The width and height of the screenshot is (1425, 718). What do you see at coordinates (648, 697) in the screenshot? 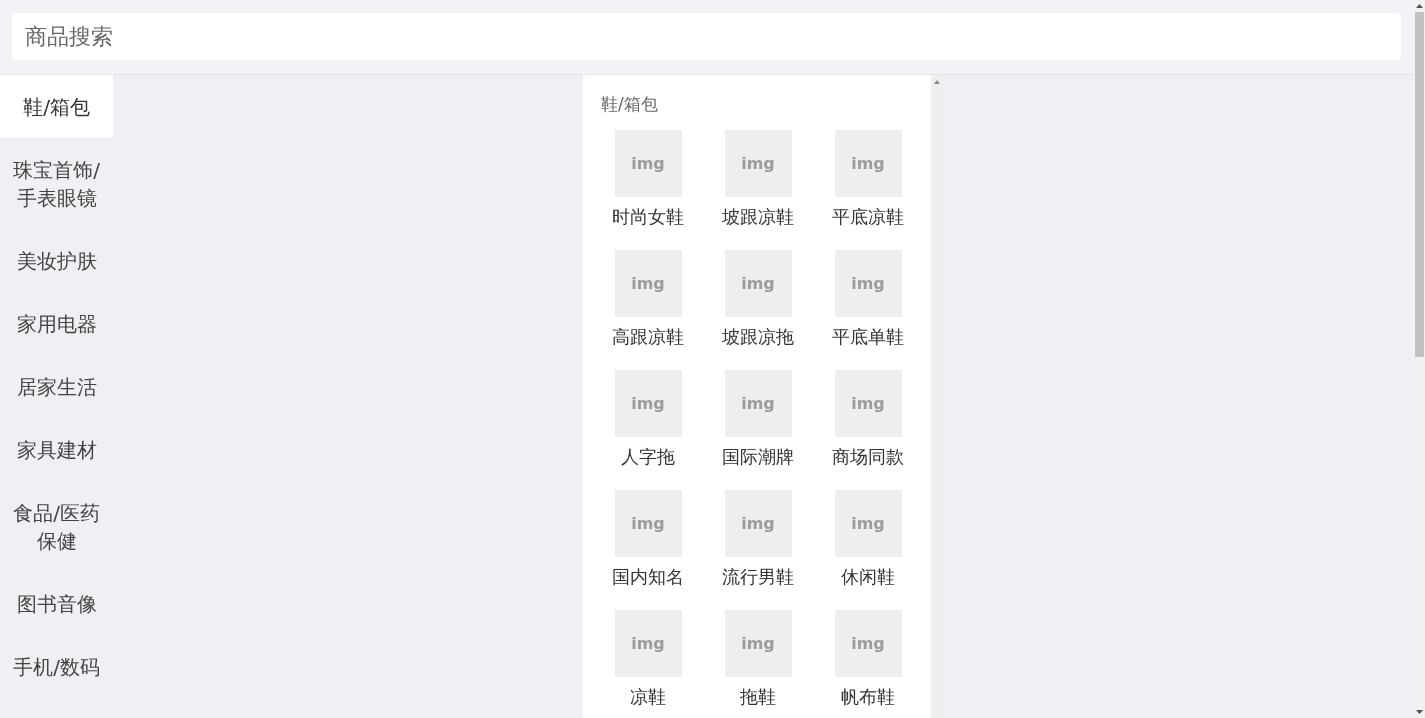
I see `product-name: 凉鞋` at bounding box center [648, 697].